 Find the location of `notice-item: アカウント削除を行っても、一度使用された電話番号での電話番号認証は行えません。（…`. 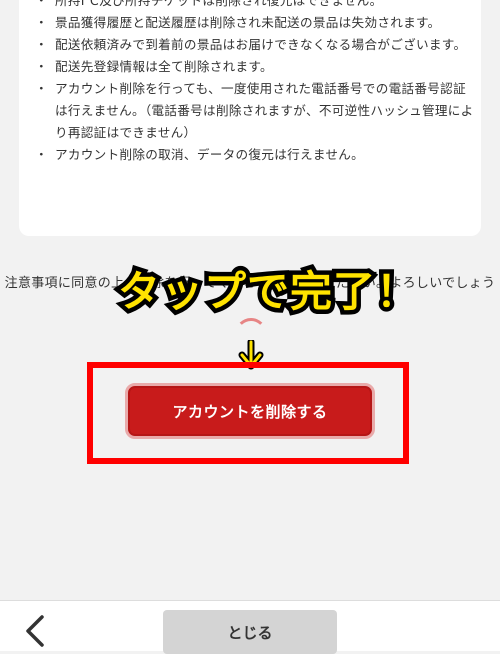

notice-item: アカウント削除を行っても、一度使用された電話番号での電話番号認証は行えません。（… is located at coordinates (255, 111).